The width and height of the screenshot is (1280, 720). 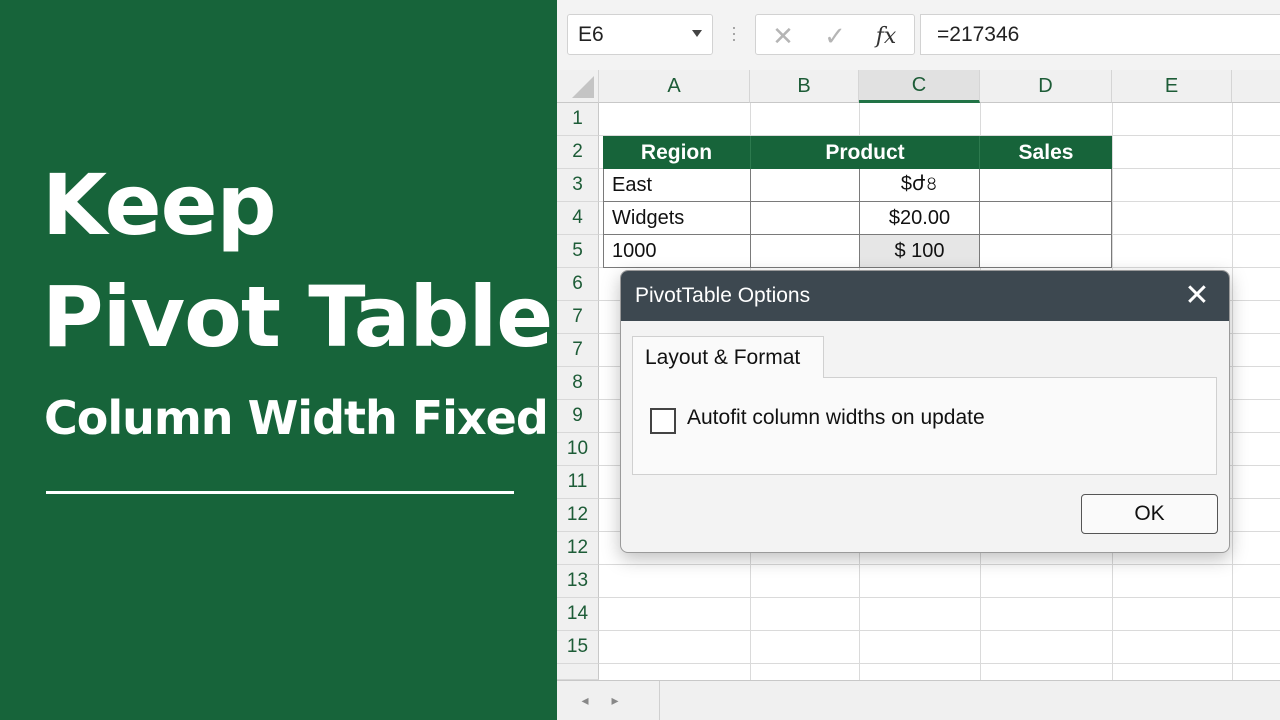 What do you see at coordinates (920, 251) in the screenshot?
I see `cell-c5: $ 100` at bounding box center [920, 251].